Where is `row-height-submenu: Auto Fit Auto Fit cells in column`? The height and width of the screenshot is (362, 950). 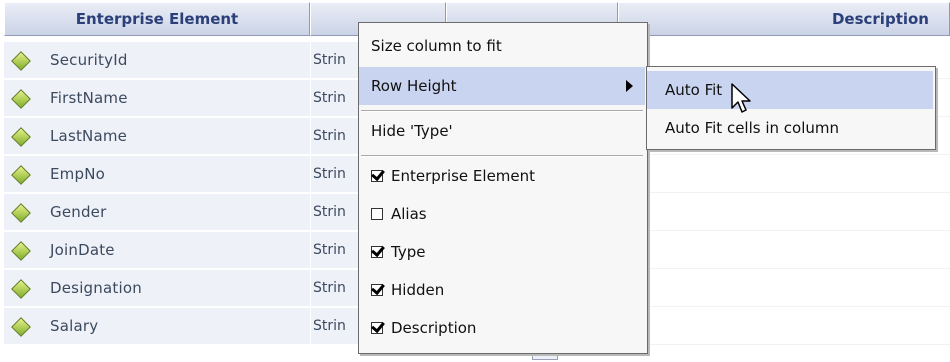 row-height-submenu: Auto Fit Auto Fit cells in column is located at coordinates (791, 108).